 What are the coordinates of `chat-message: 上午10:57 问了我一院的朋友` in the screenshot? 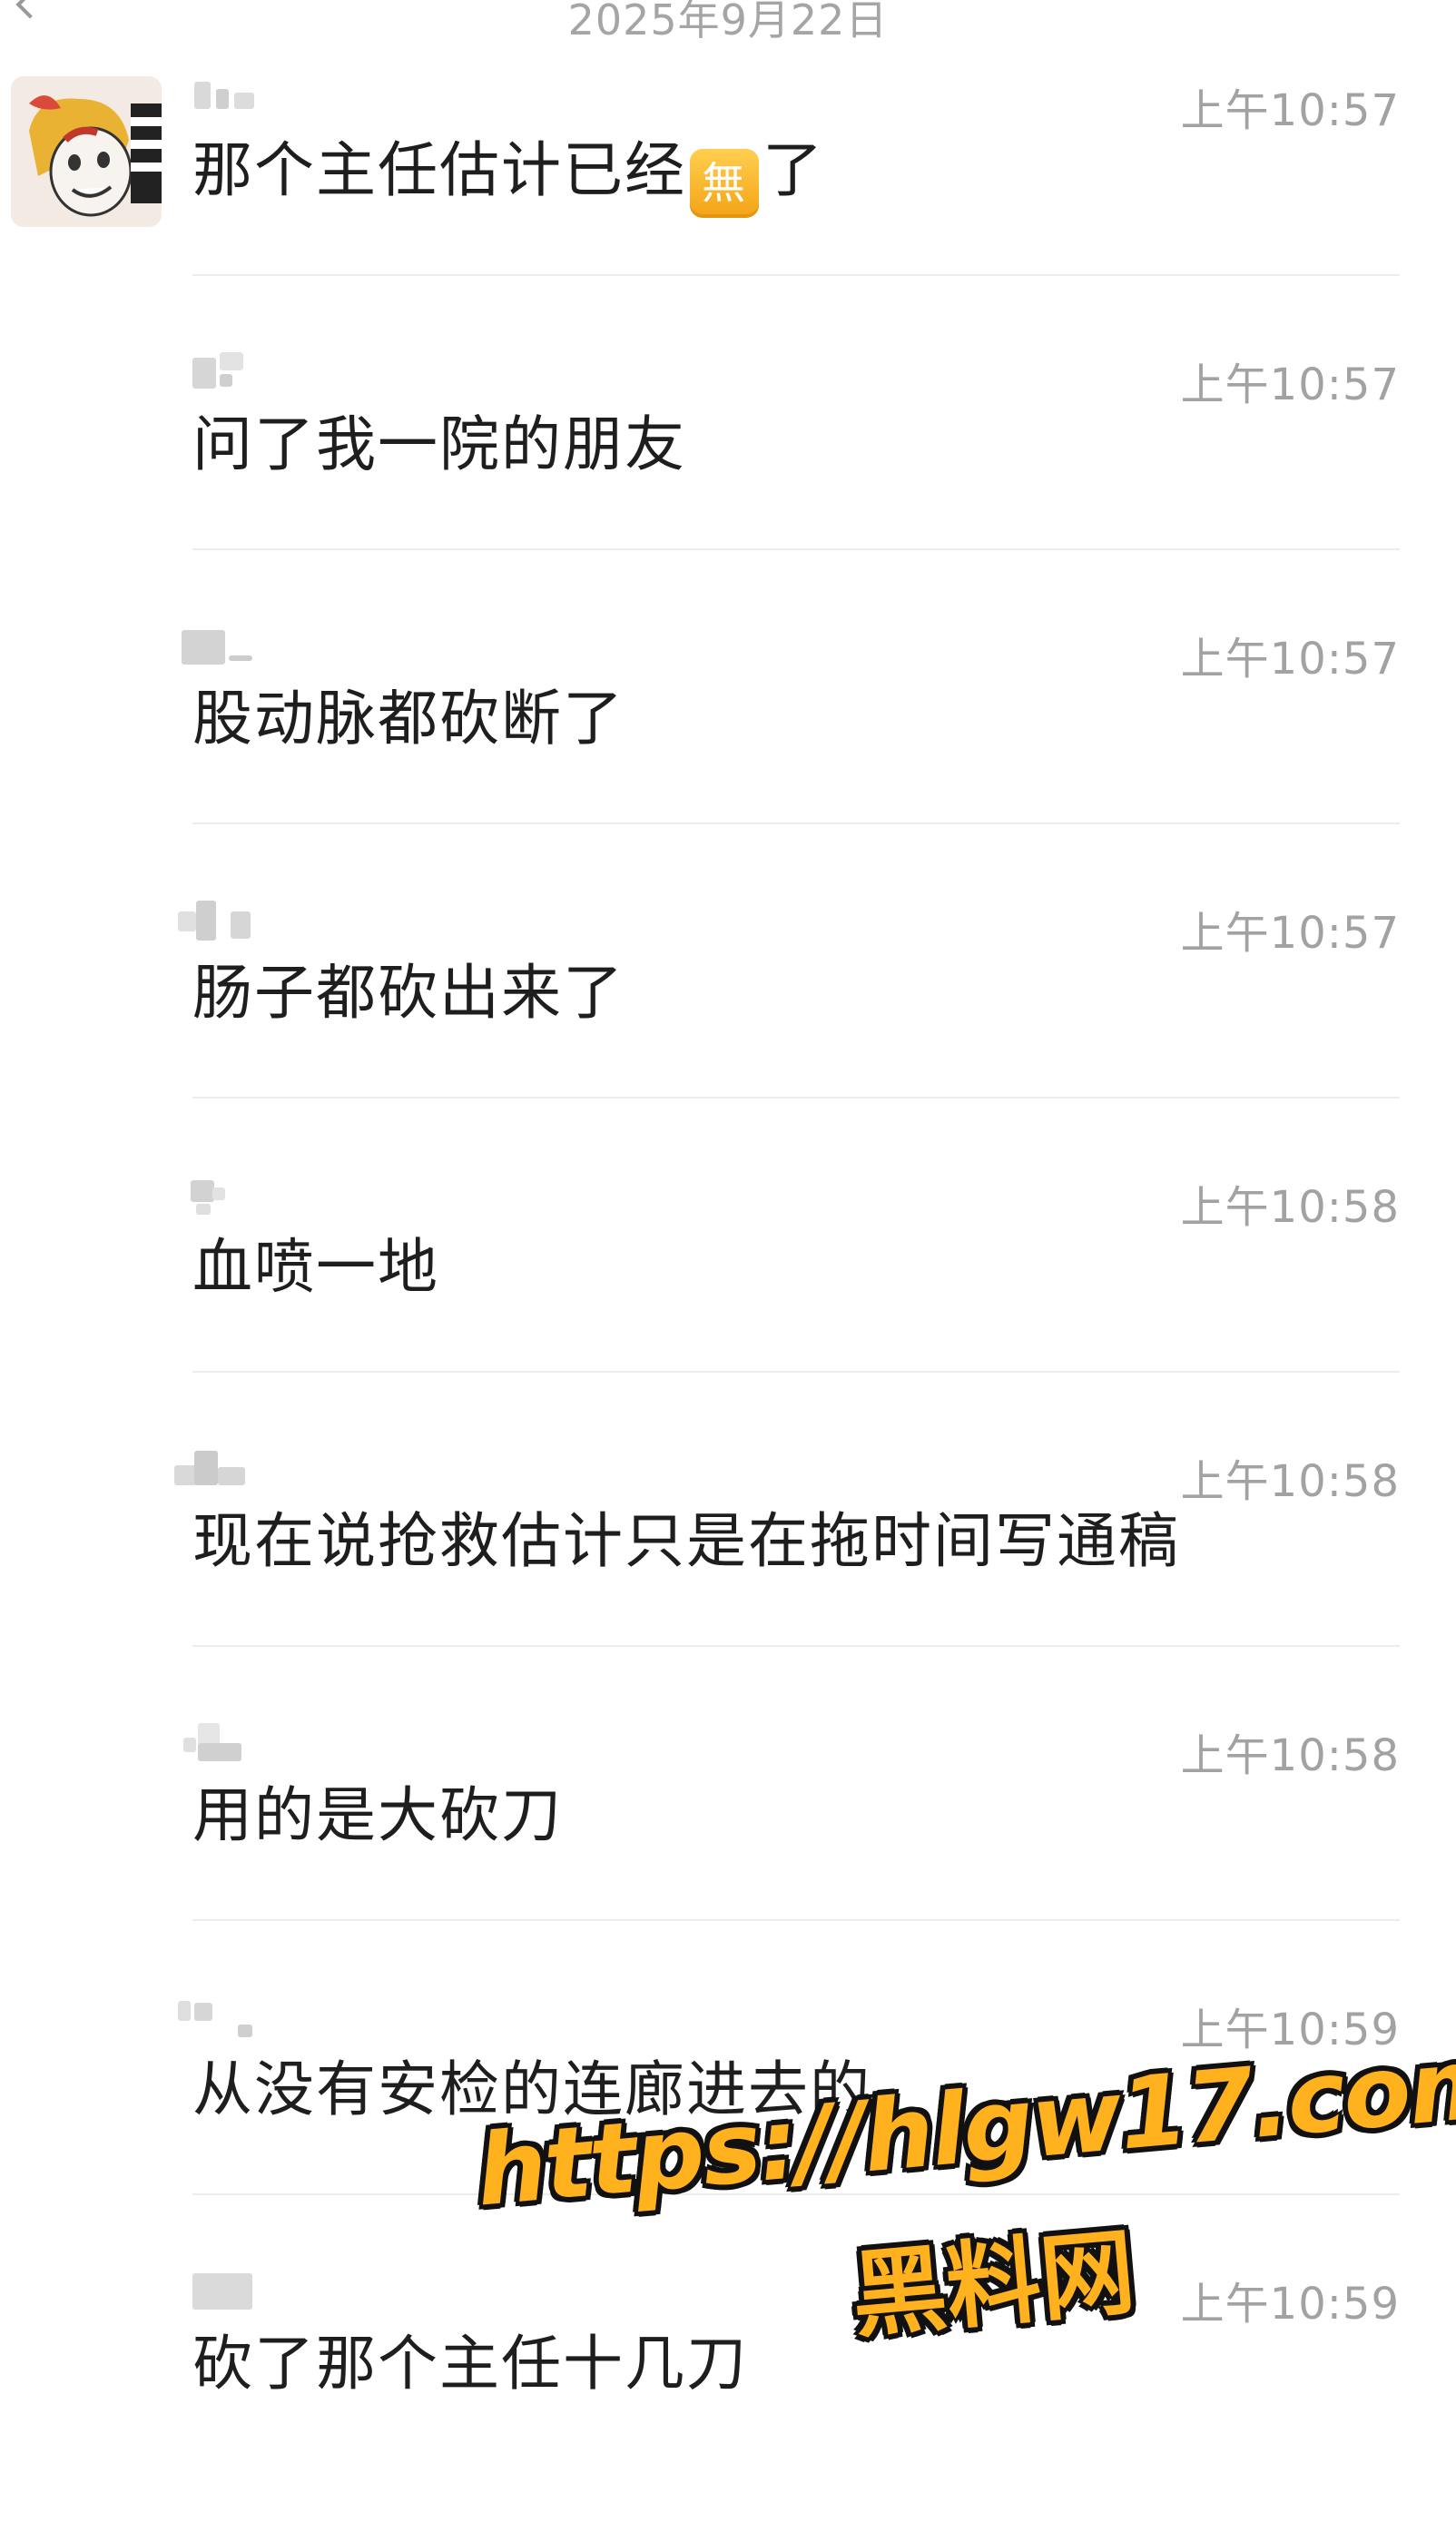 It's located at (728, 486).